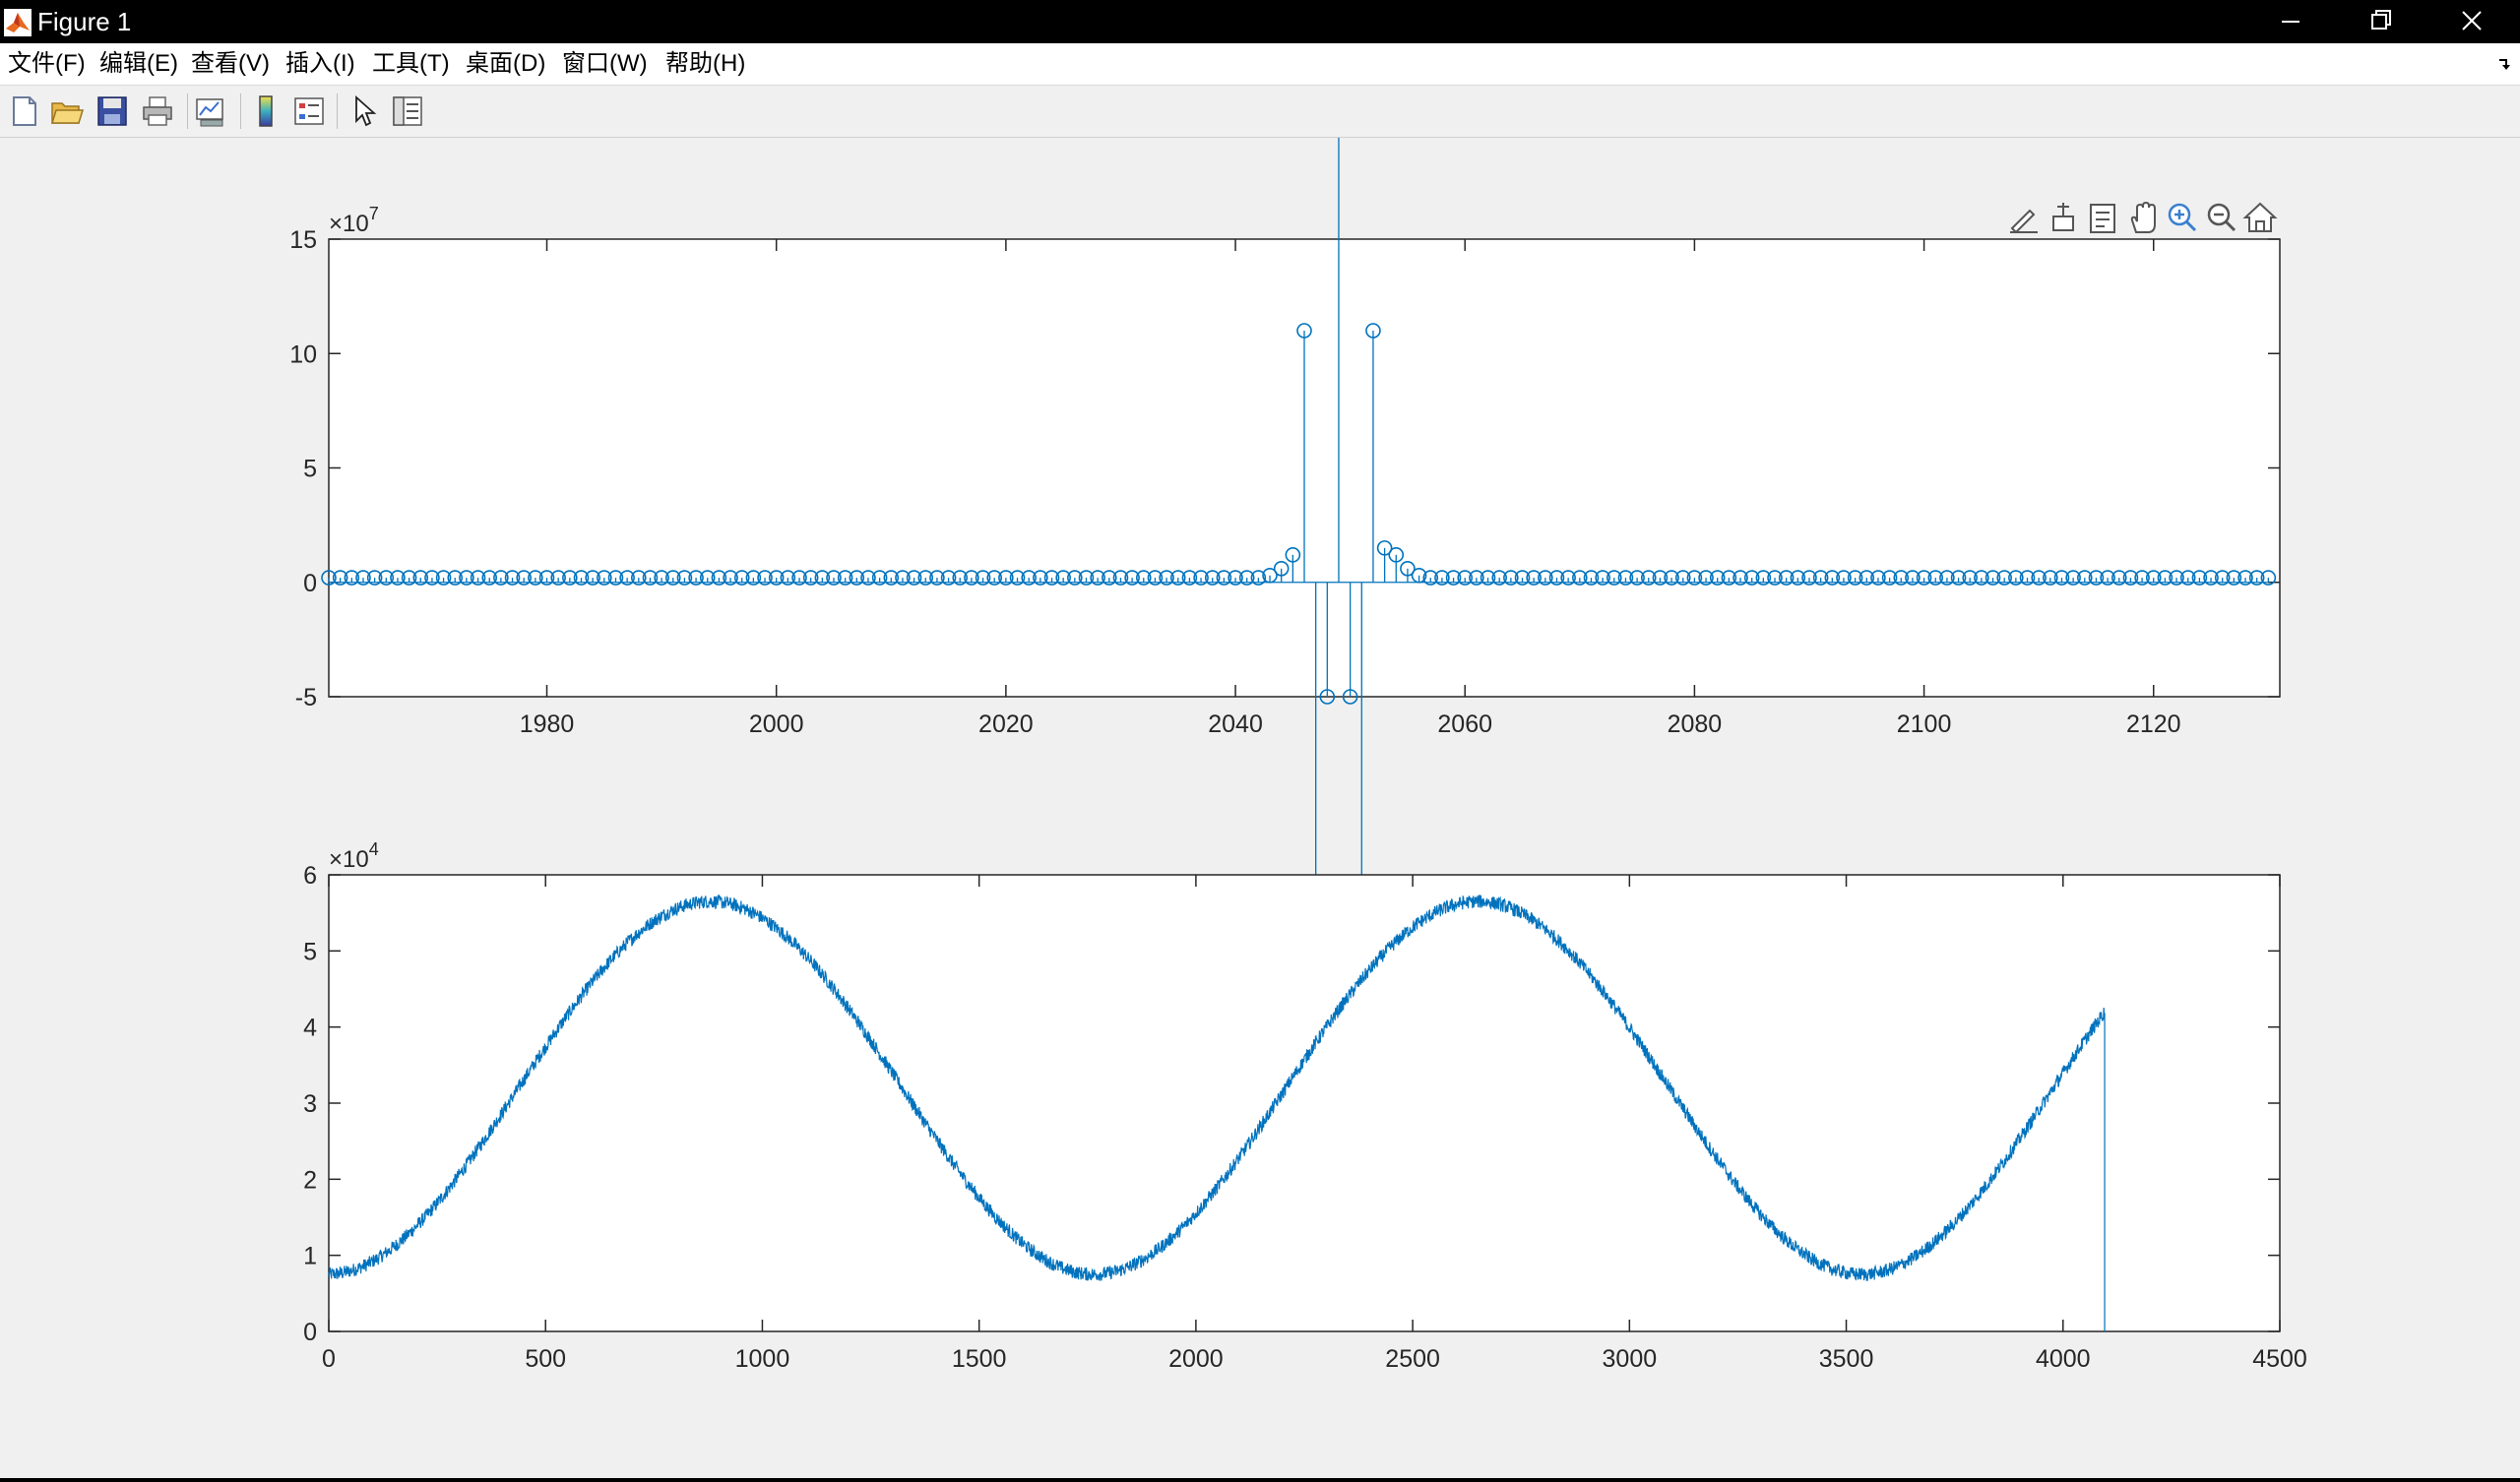 The height and width of the screenshot is (1482, 2520). What do you see at coordinates (705, 64) in the screenshot?
I see `menu-help: 帮助(H)` at bounding box center [705, 64].